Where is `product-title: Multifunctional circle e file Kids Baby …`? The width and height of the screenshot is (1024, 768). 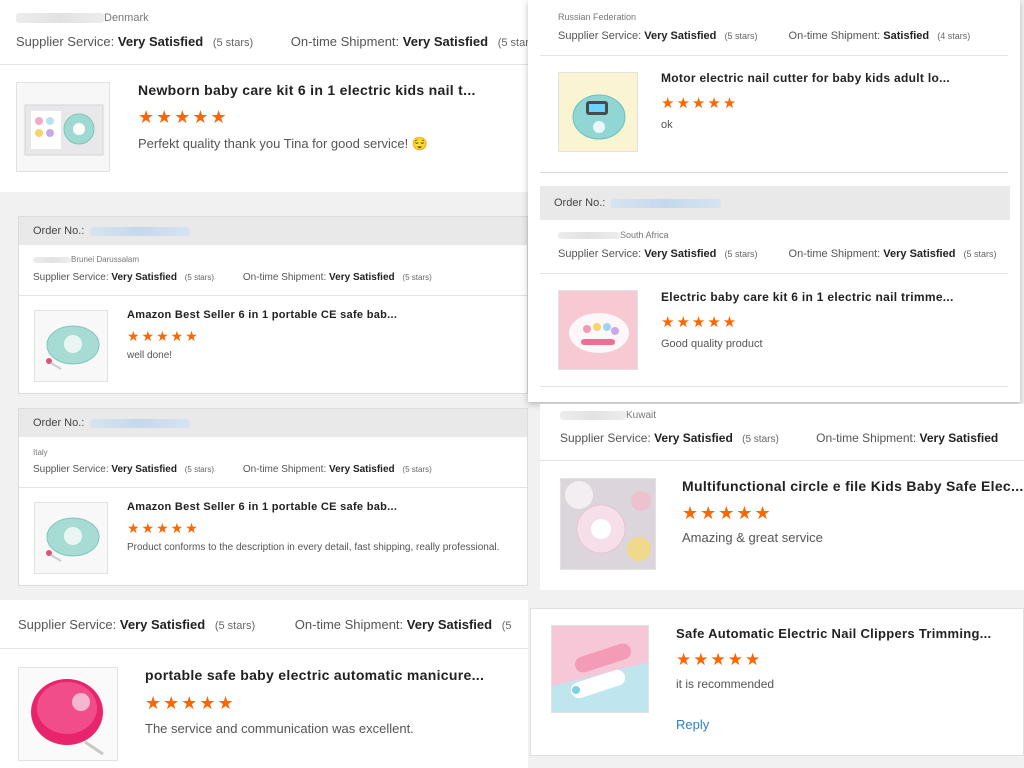 product-title: Multifunctional circle e file Kids Baby … is located at coordinates (853, 486).